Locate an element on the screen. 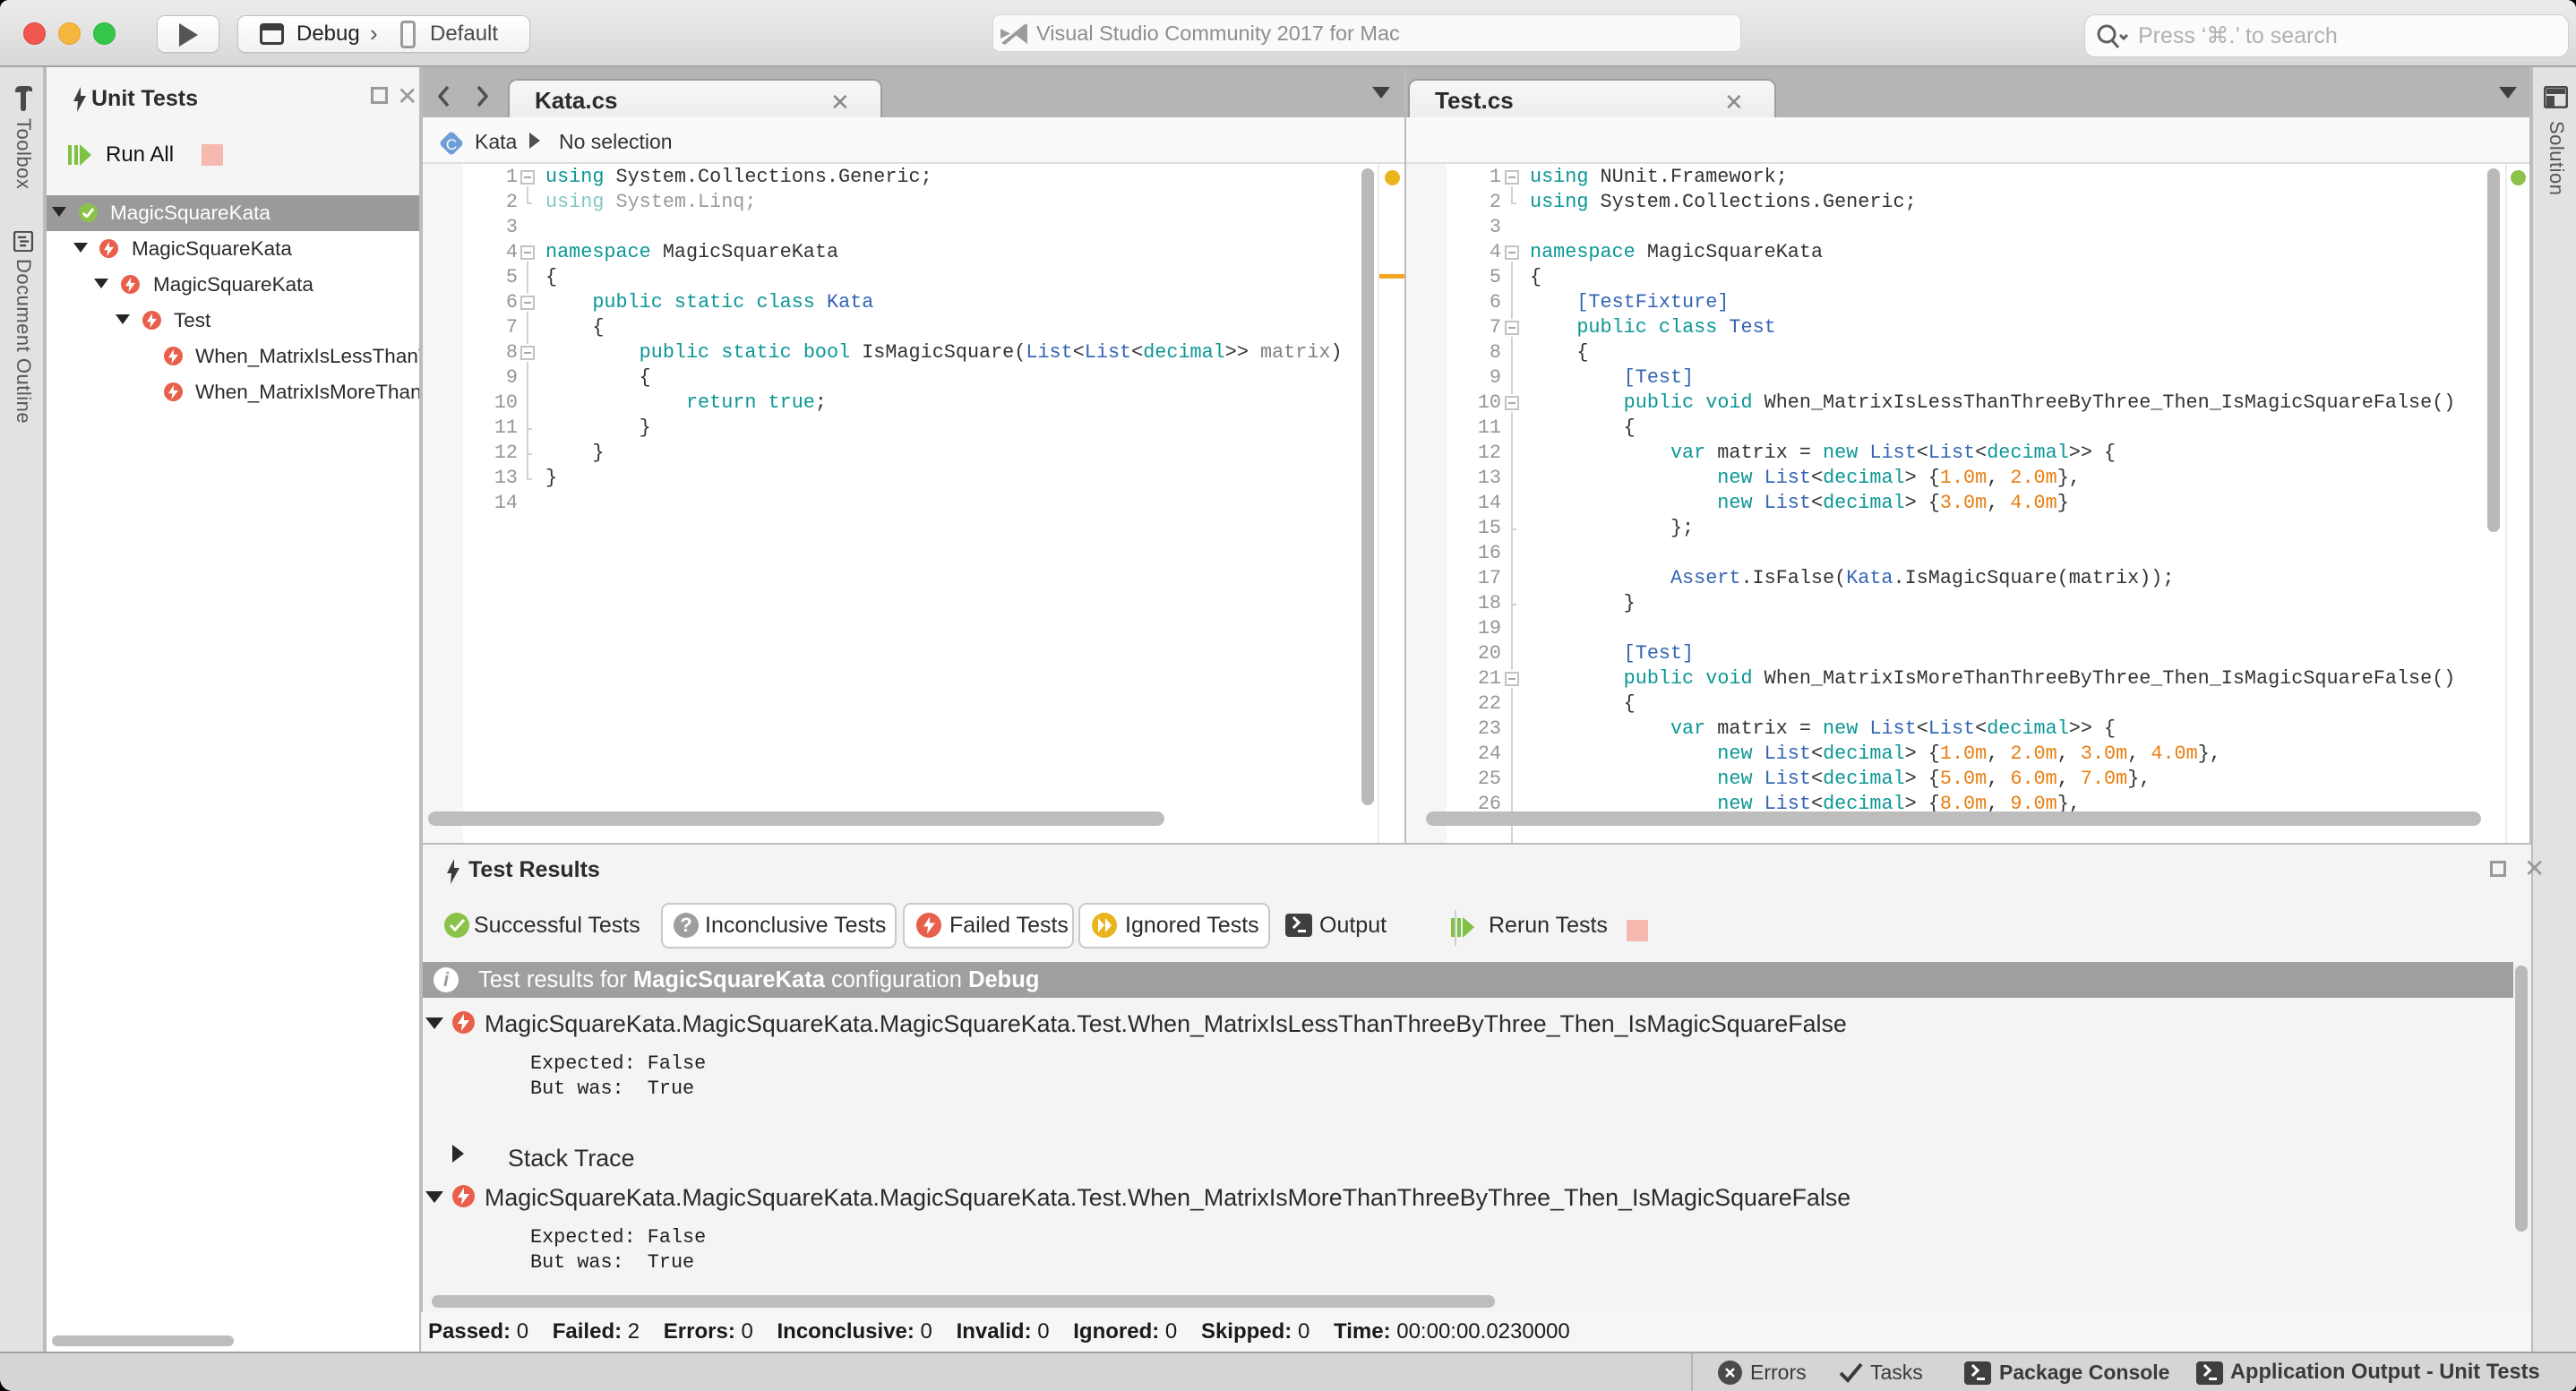 This screenshot has width=2576, height=1391. svg-text: C is located at coordinates (451, 144).